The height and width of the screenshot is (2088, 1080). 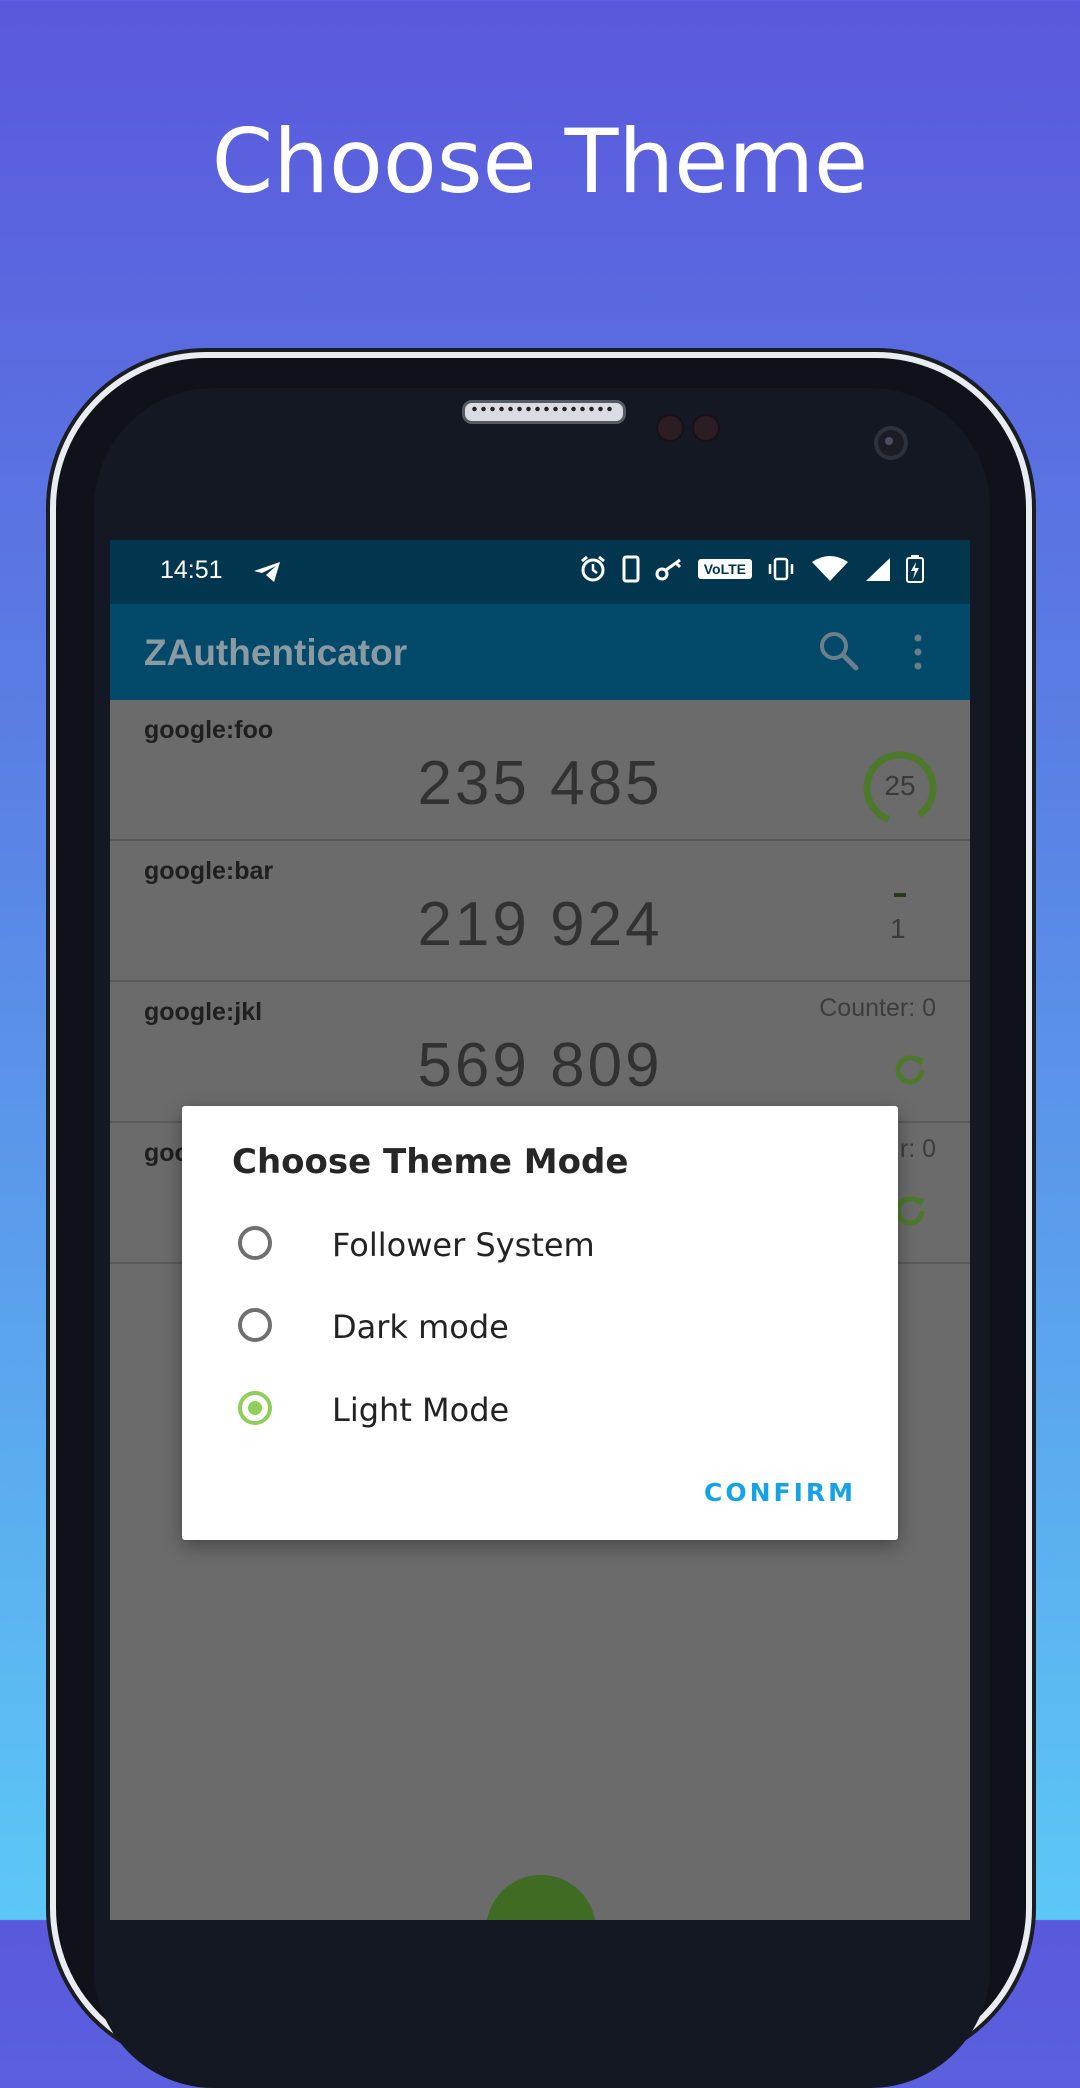 What do you see at coordinates (203, 1012) in the screenshot?
I see `account-label: google:jkl` at bounding box center [203, 1012].